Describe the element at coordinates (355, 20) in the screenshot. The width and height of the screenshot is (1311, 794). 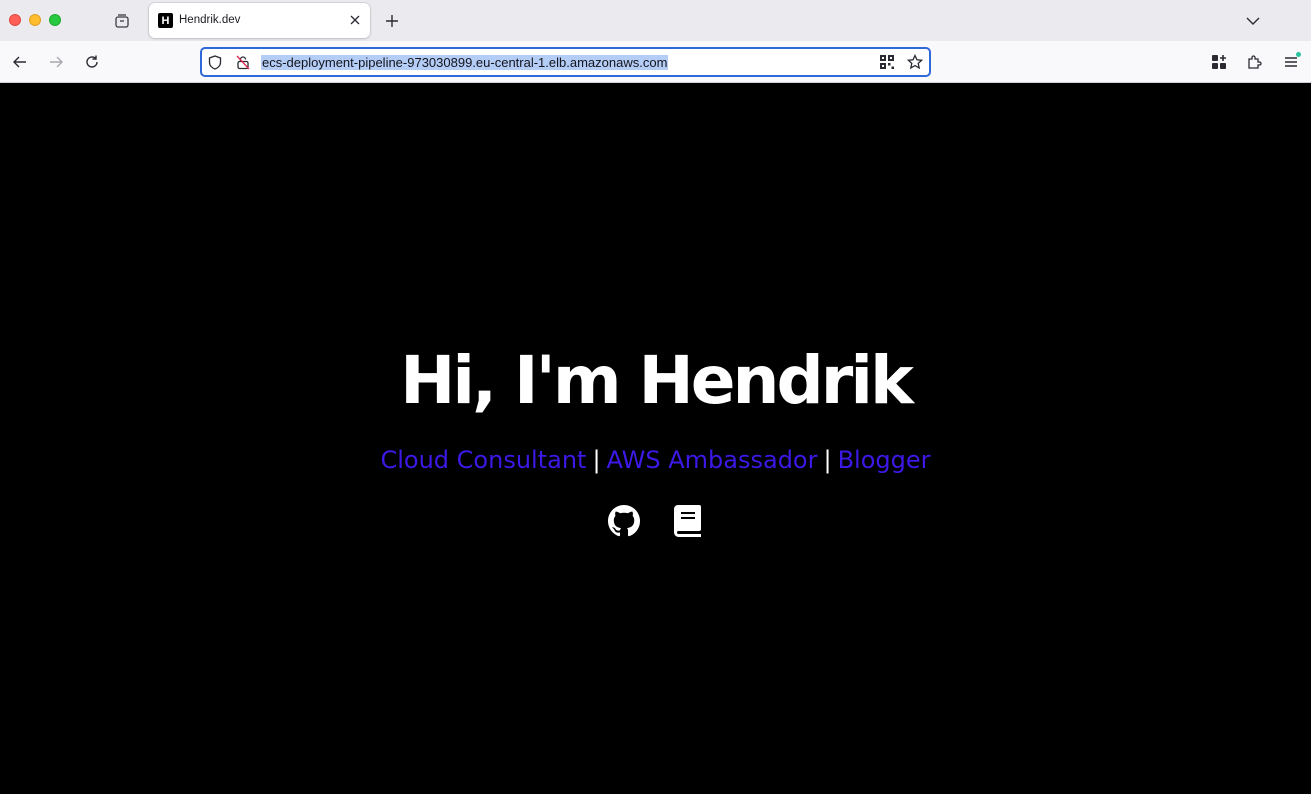
I see `close-icon` at that location.